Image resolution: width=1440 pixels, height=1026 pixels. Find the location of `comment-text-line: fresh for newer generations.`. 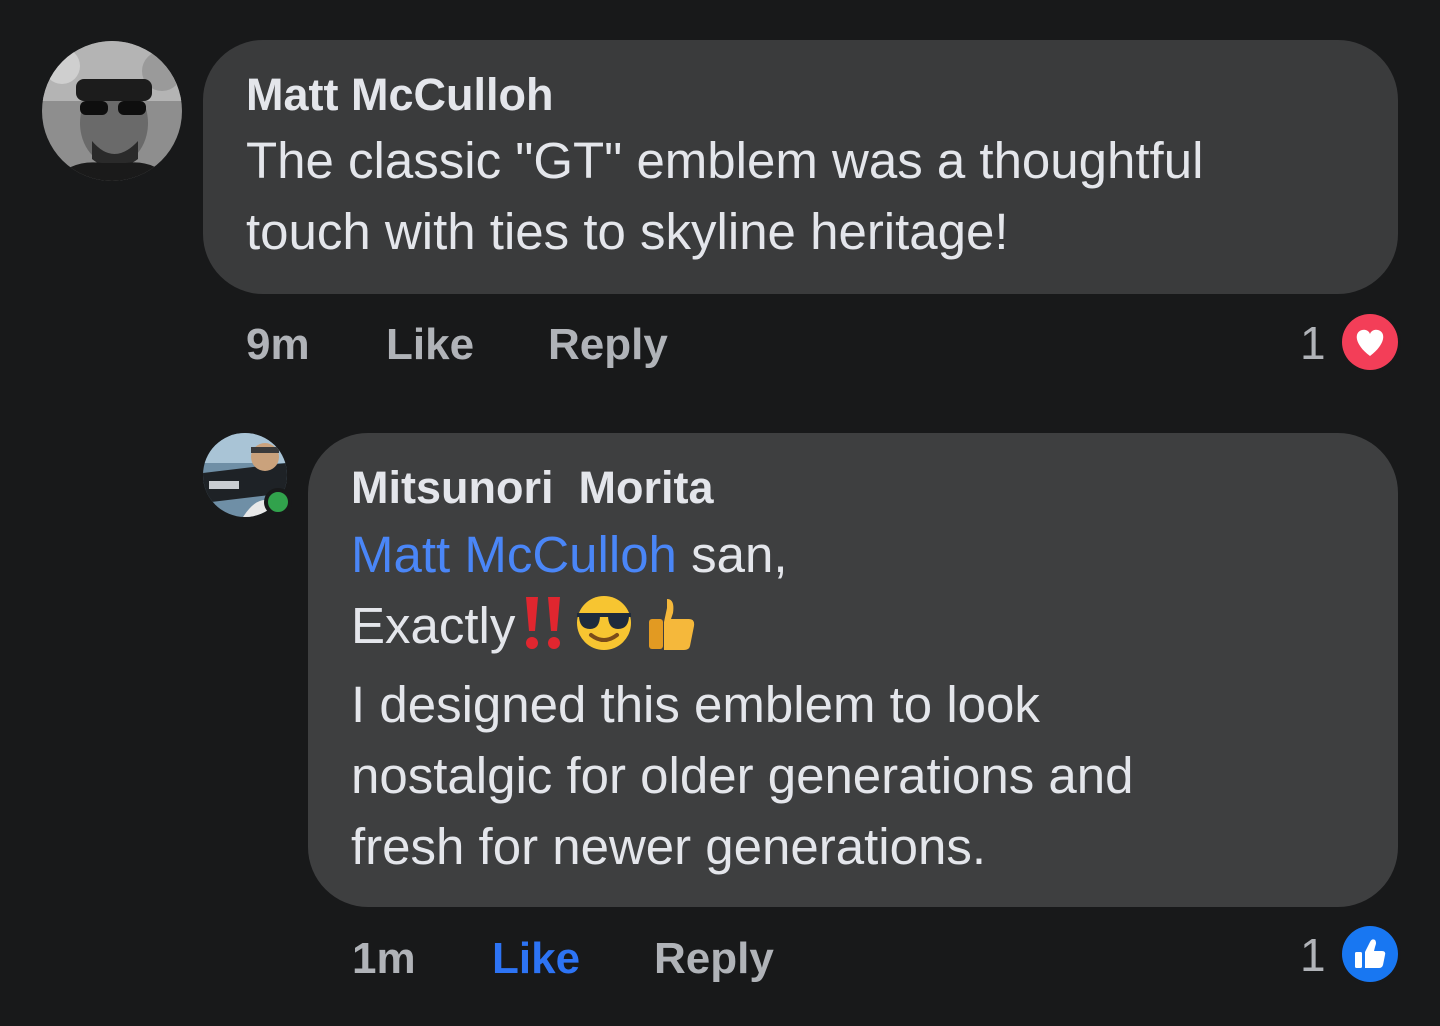

comment-text-line: fresh for newer generations. is located at coordinates (669, 846).